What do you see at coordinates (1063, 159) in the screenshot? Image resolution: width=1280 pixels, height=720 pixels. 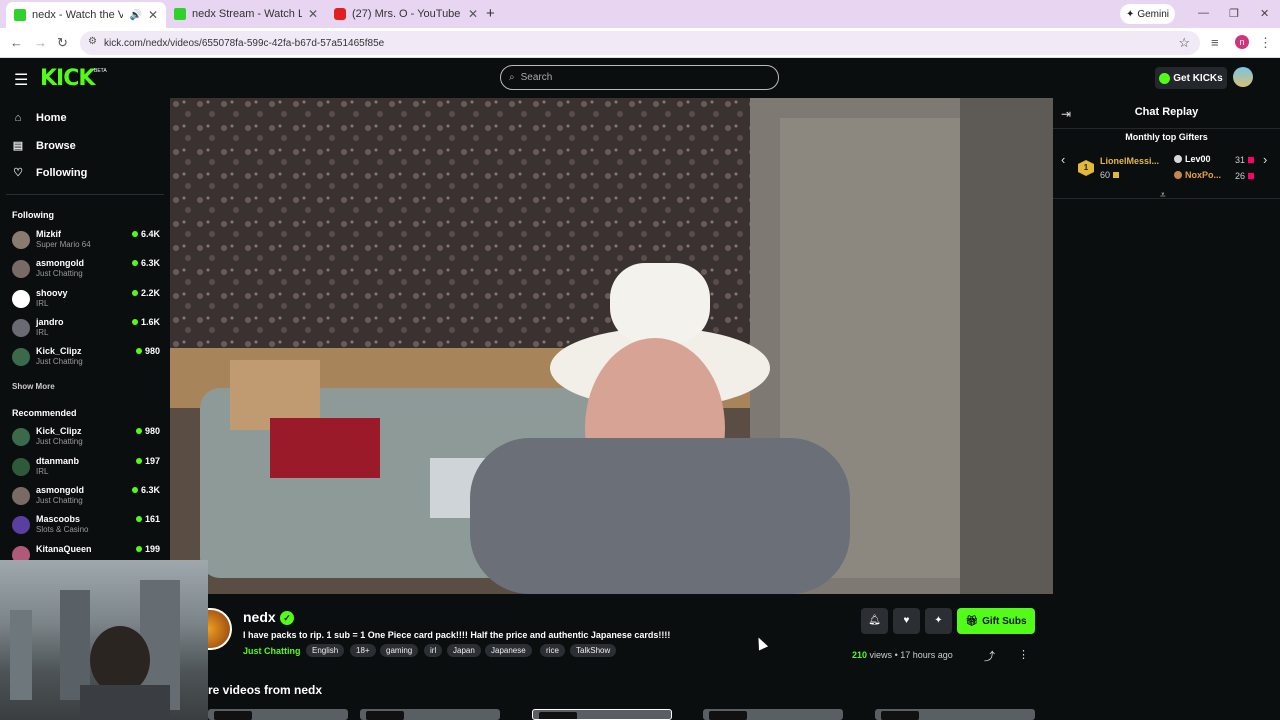 I see `chevron-left-icon: ‹` at bounding box center [1063, 159].